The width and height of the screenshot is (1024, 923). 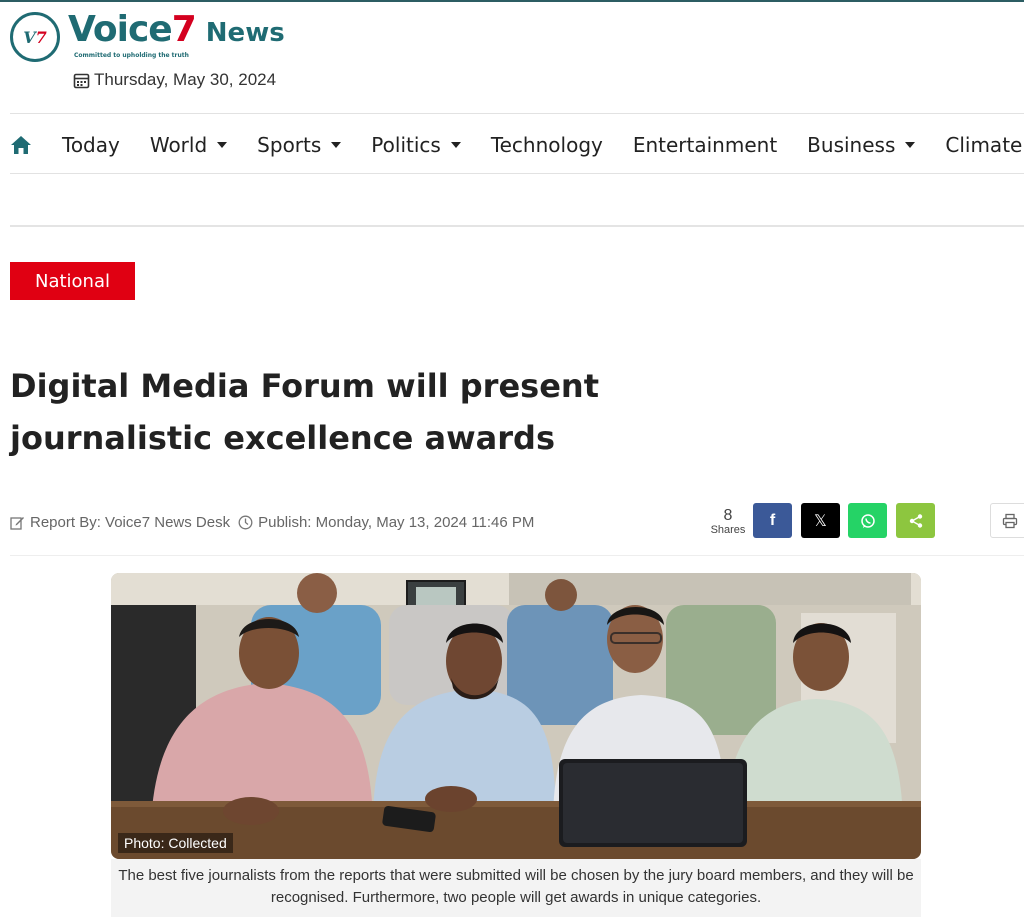 What do you see at coordinates (416, 145) in the screenshot?
I see `nav-item-politics: Politics` at bounding box center [416, 145].